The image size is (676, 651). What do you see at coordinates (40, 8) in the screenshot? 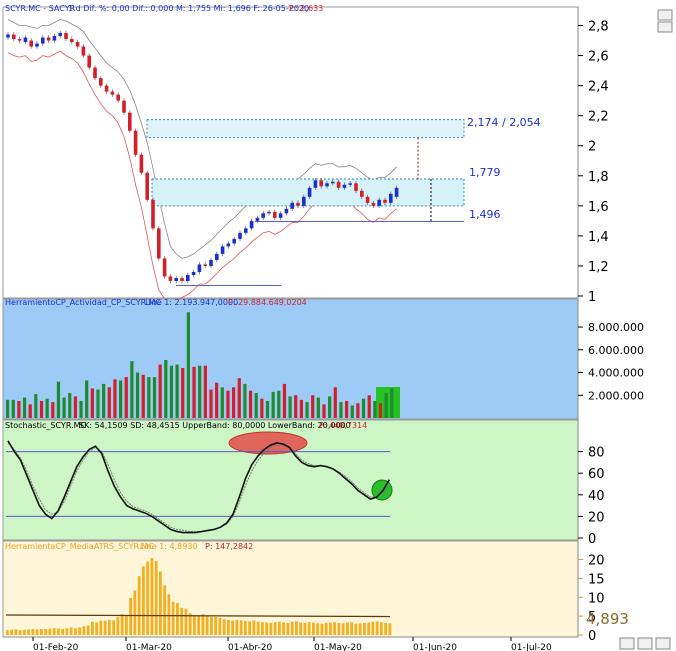
I see `price-pane-title: SCYR.MC - SACYR` at bounding box center [40, 8].